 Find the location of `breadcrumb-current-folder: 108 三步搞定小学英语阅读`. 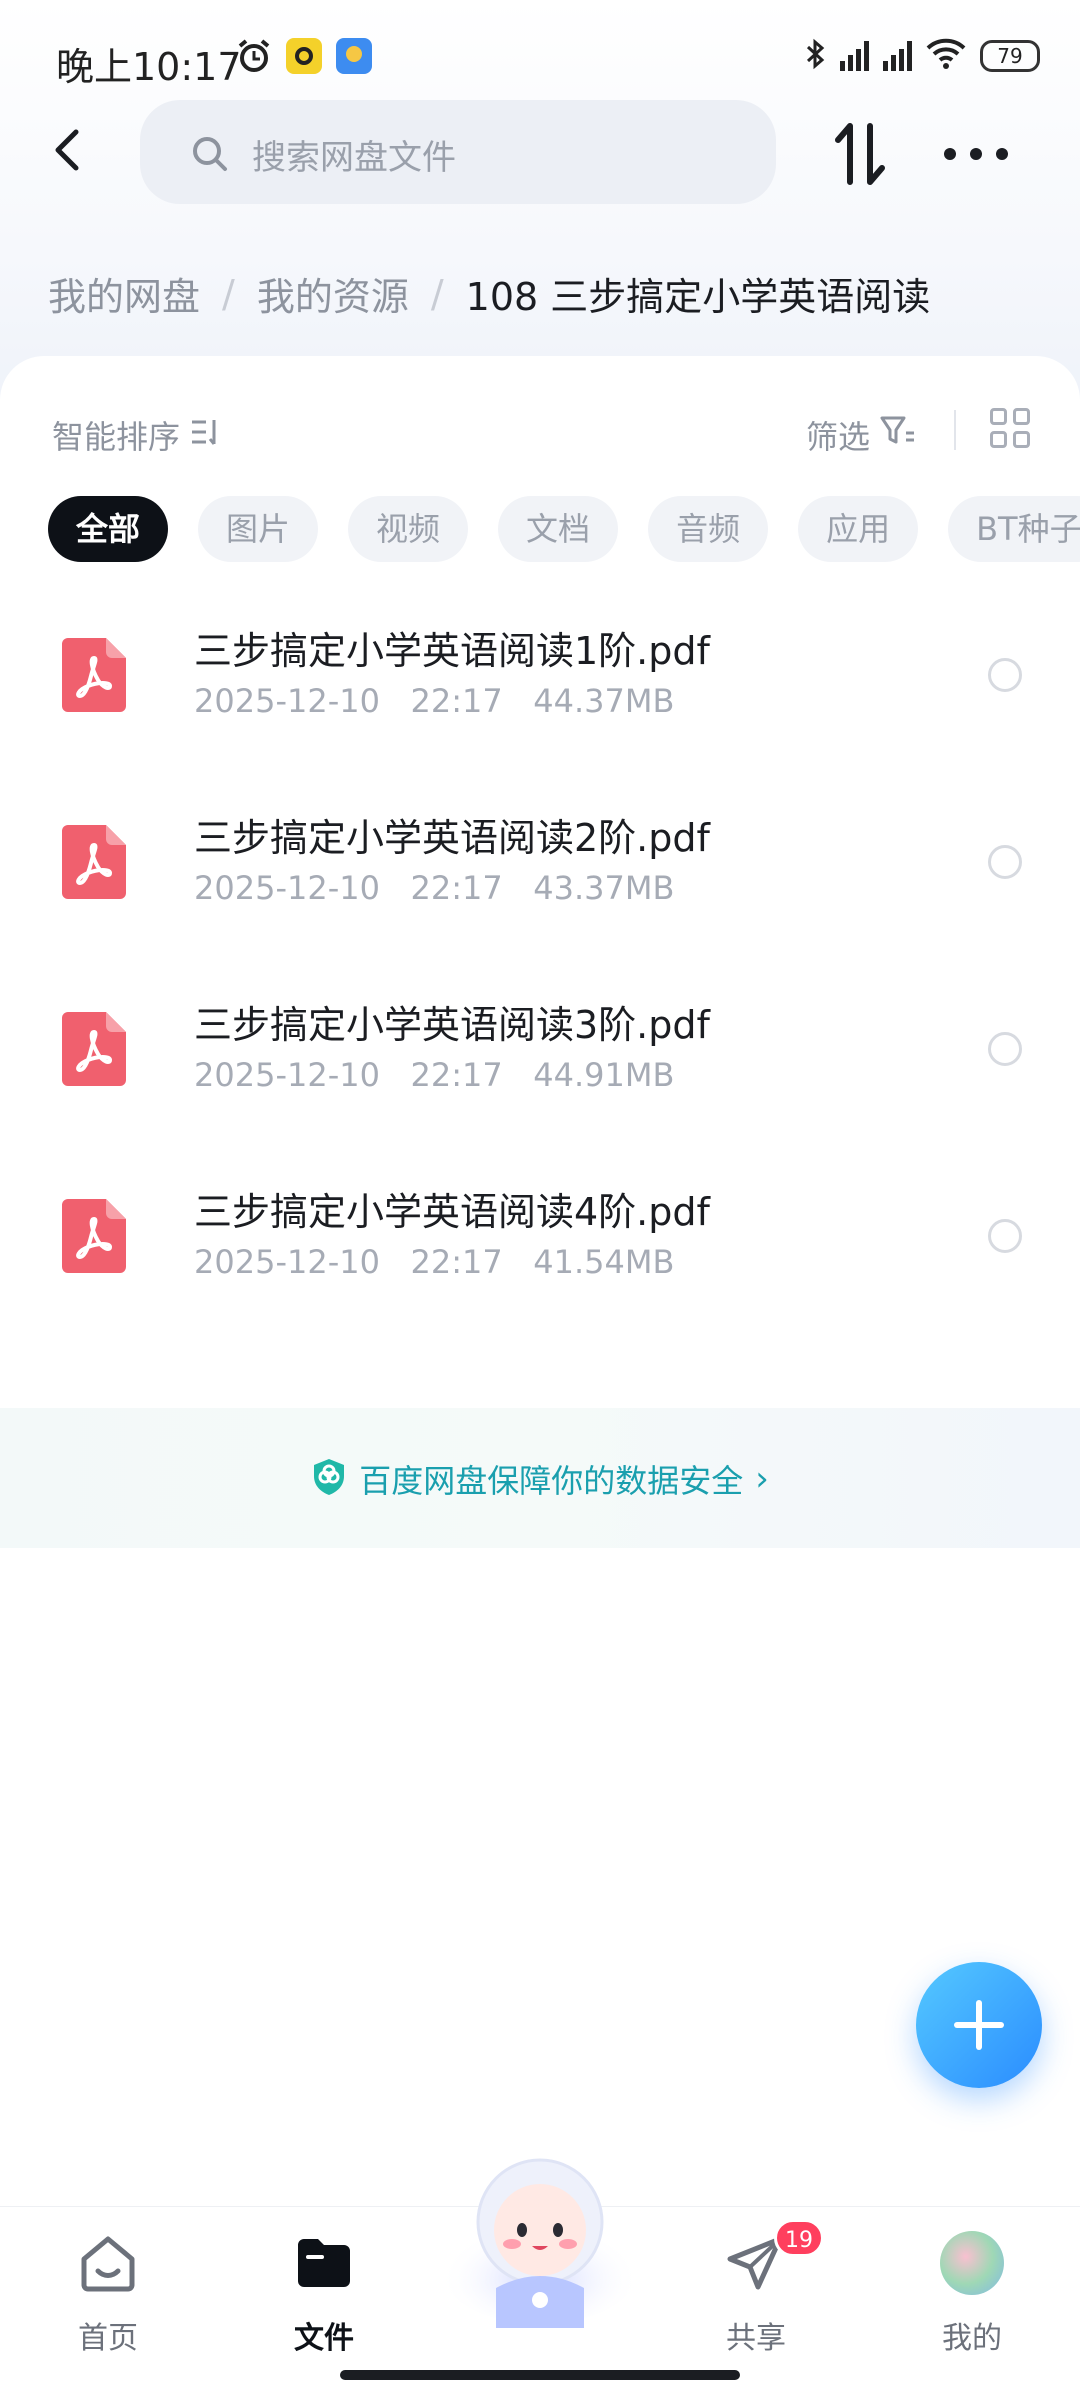

breadcrumb-current-folder: 108 三步搞定小学英语阅读 is located at coordinates (698, 297).